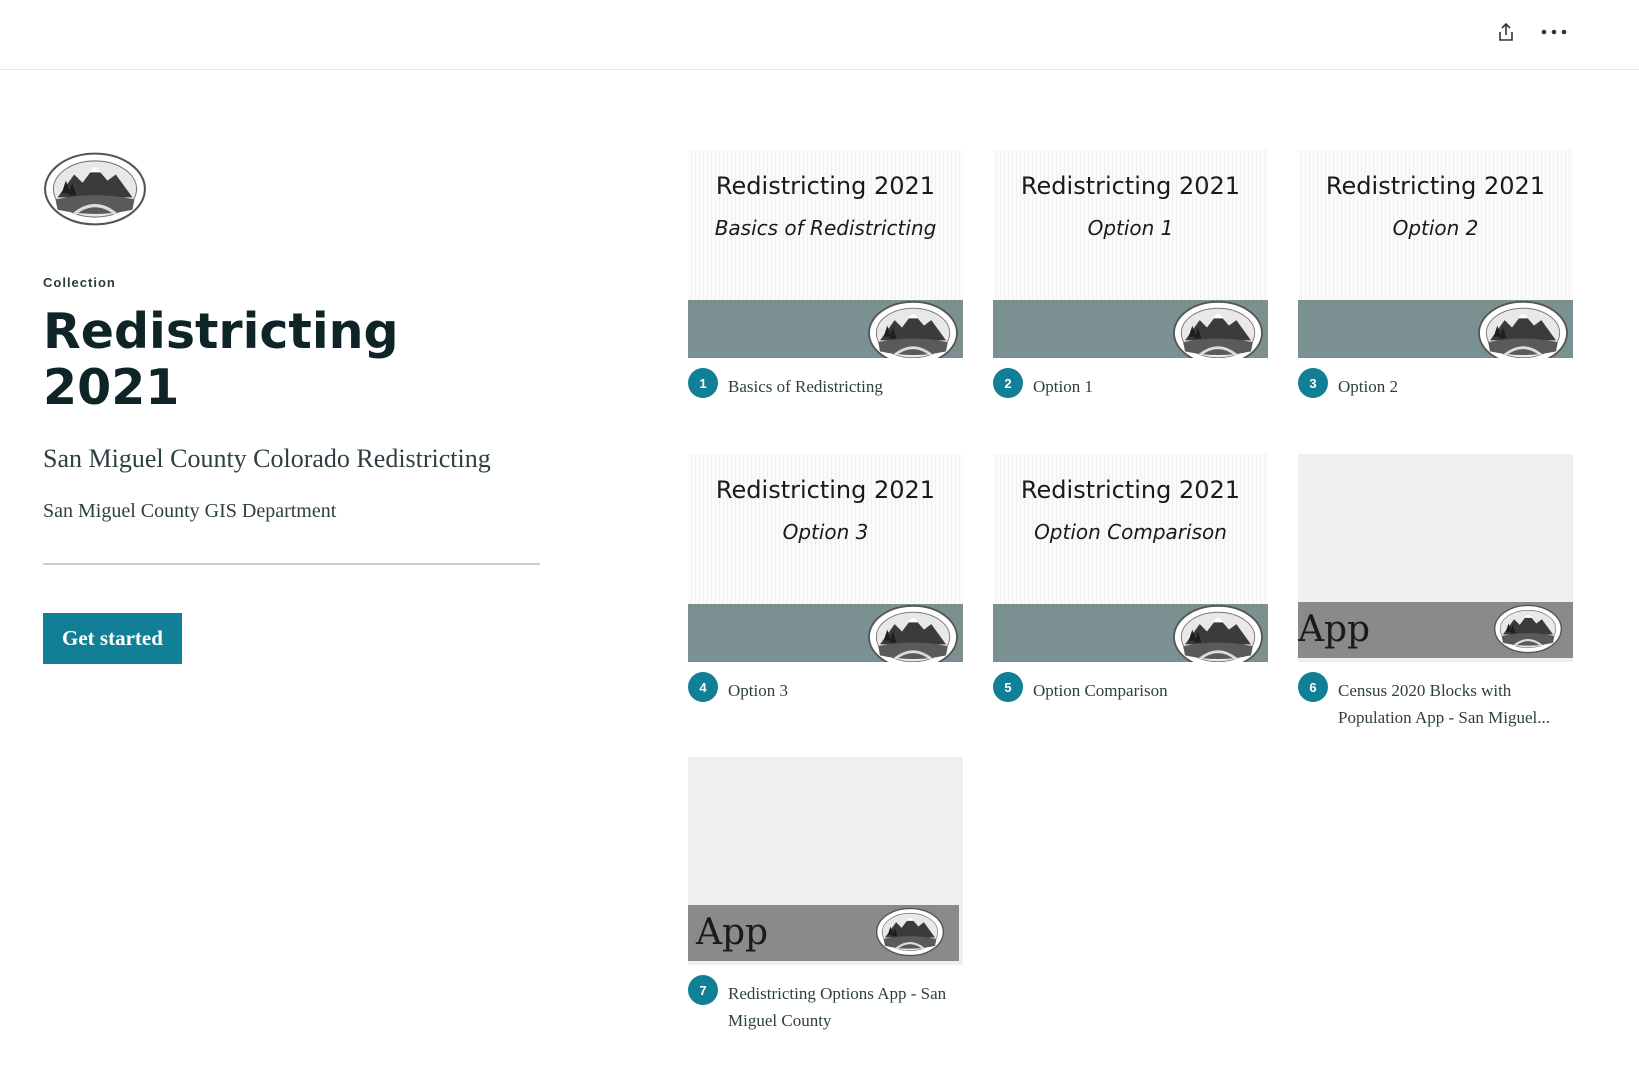 The width and height of the screenshot is (1639, 1080). I want to click on thumb-subtitle: Option 2, so click(1435, 228).